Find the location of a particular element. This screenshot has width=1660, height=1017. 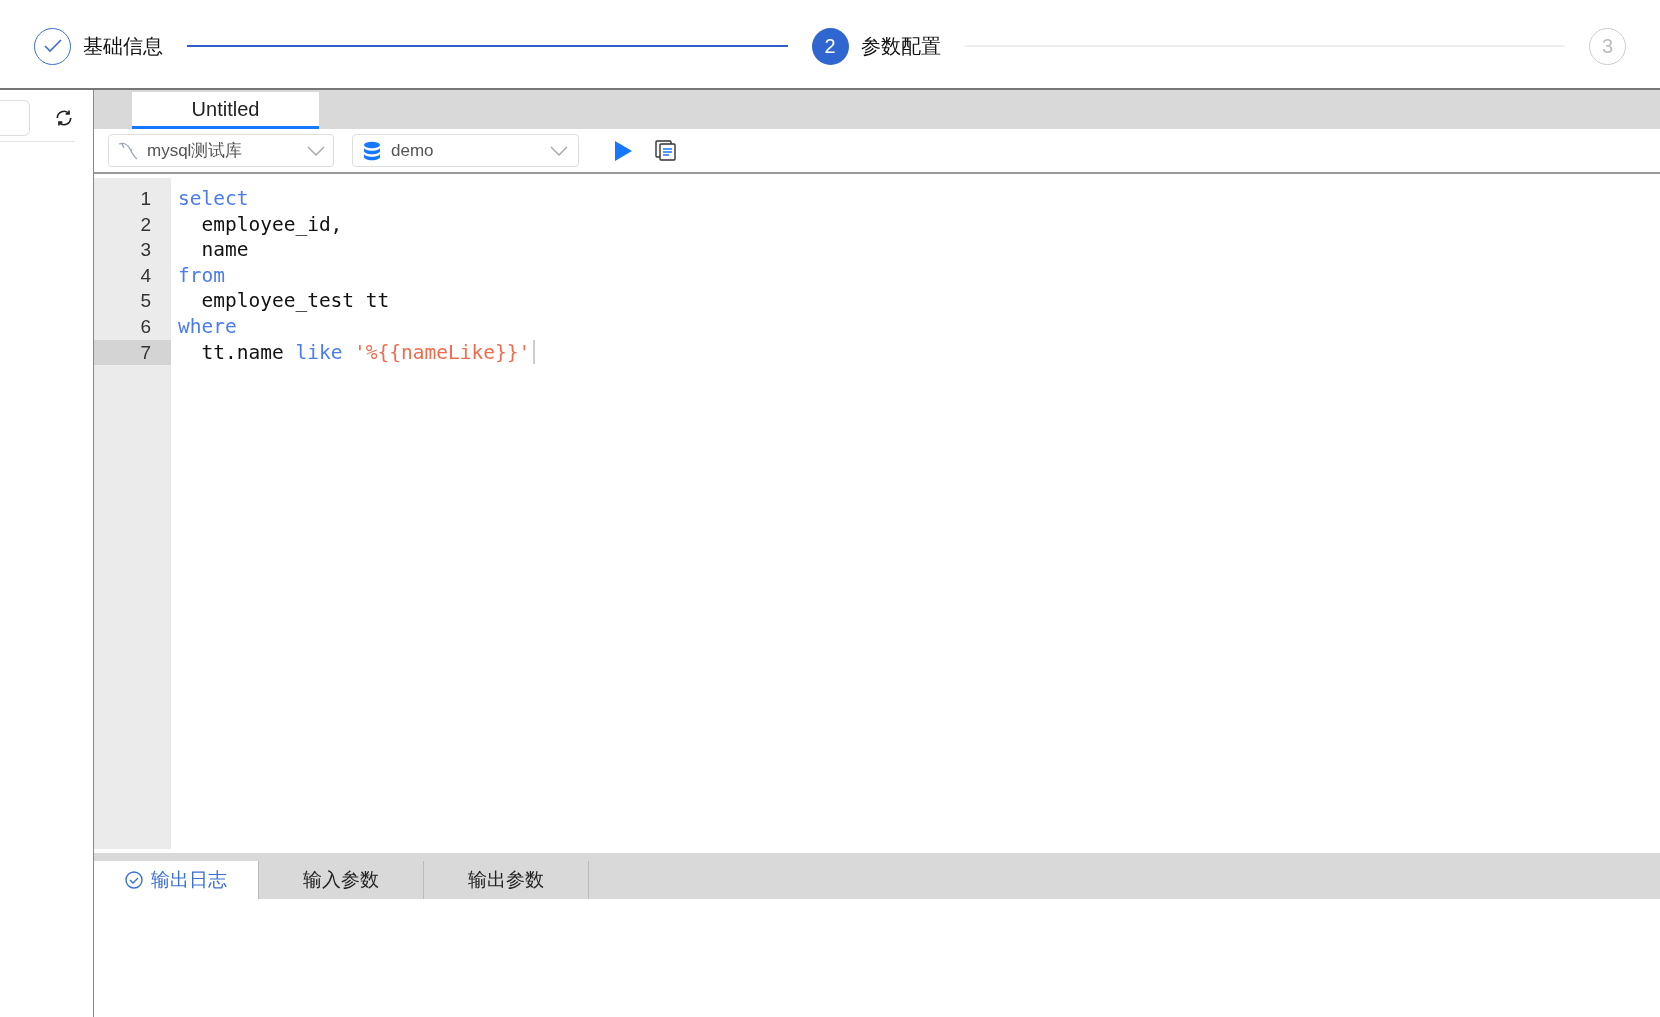

dolphin-icon is located at coordinates (128, 150).